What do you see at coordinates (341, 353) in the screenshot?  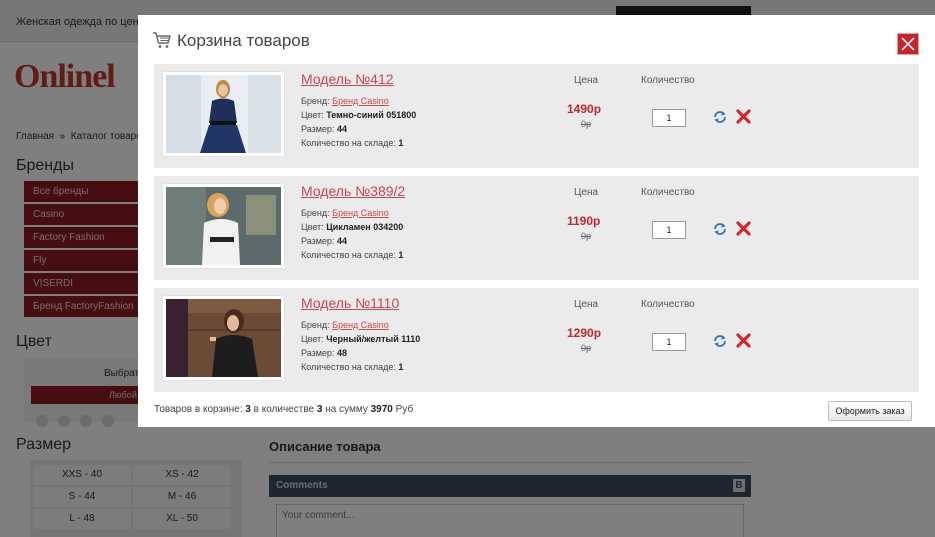 I see `size-value: 48` at bounding box center [341, 353].